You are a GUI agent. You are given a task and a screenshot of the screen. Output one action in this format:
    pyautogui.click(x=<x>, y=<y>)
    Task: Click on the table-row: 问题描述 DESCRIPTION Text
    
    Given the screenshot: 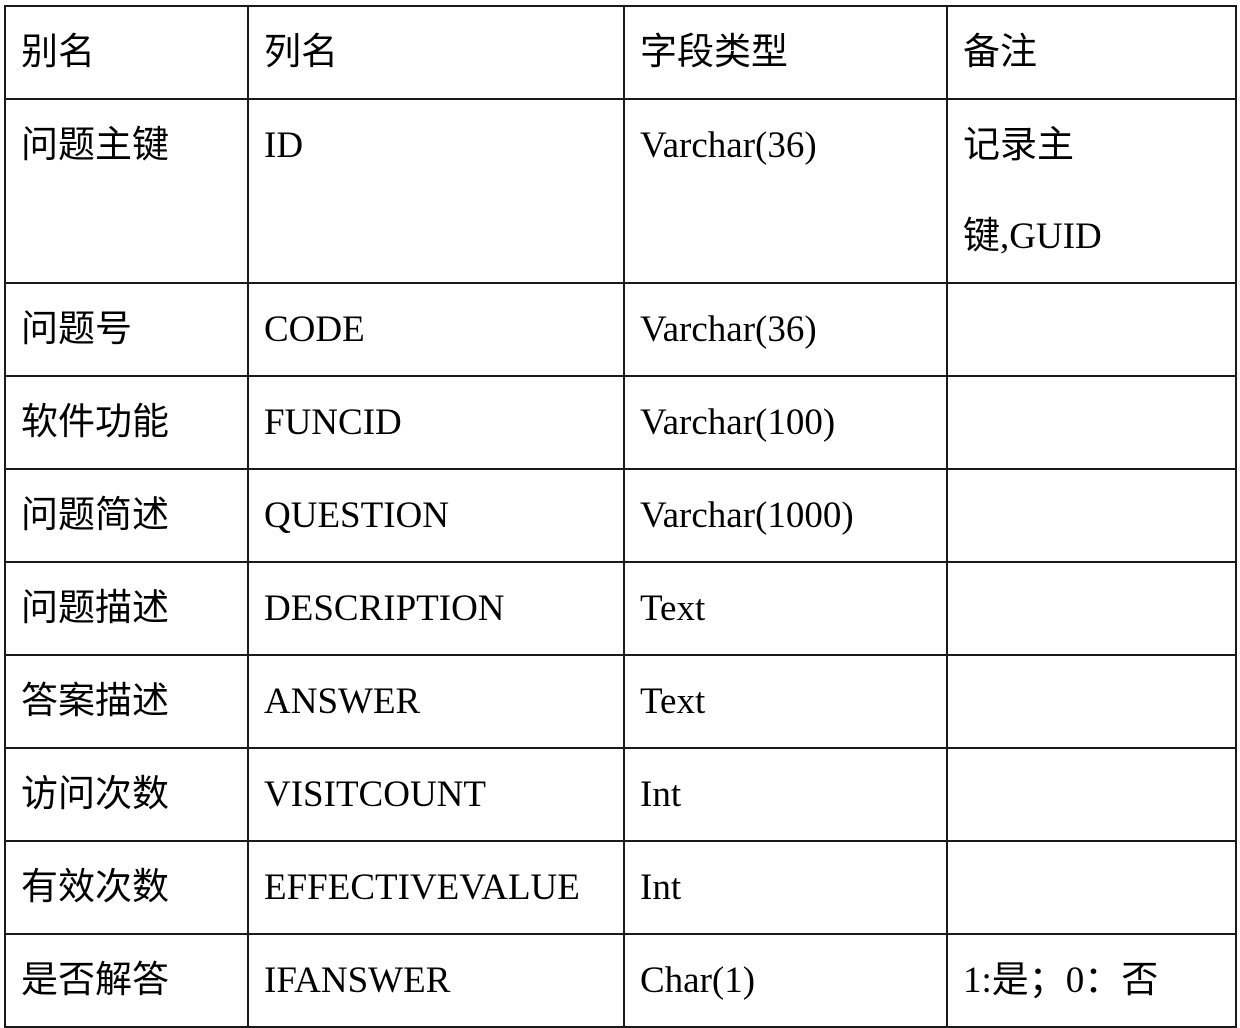 What is the action you would take?
    pyautogui.click(x=620, y=608)
    